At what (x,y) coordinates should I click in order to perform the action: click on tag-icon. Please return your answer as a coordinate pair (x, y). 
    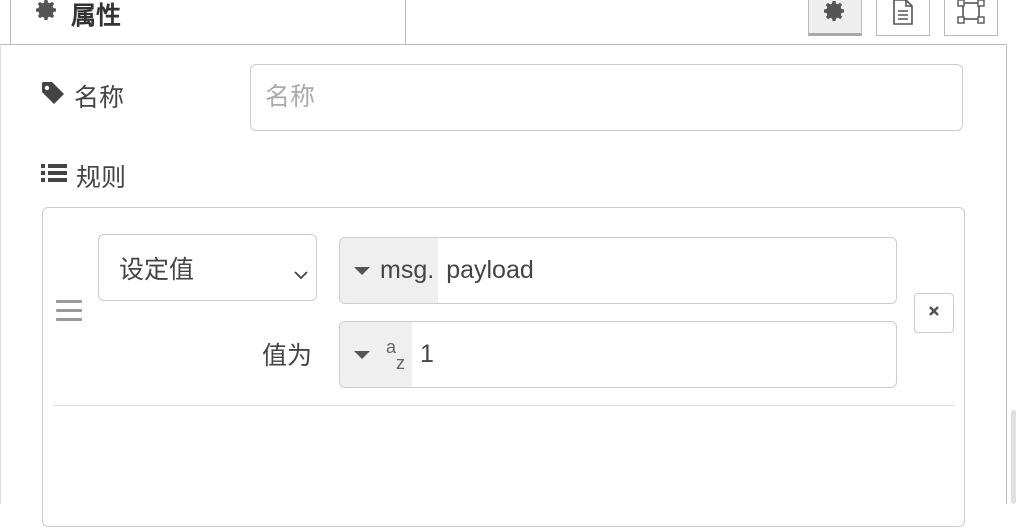
    Looking at the image, I should click on (53, 96).